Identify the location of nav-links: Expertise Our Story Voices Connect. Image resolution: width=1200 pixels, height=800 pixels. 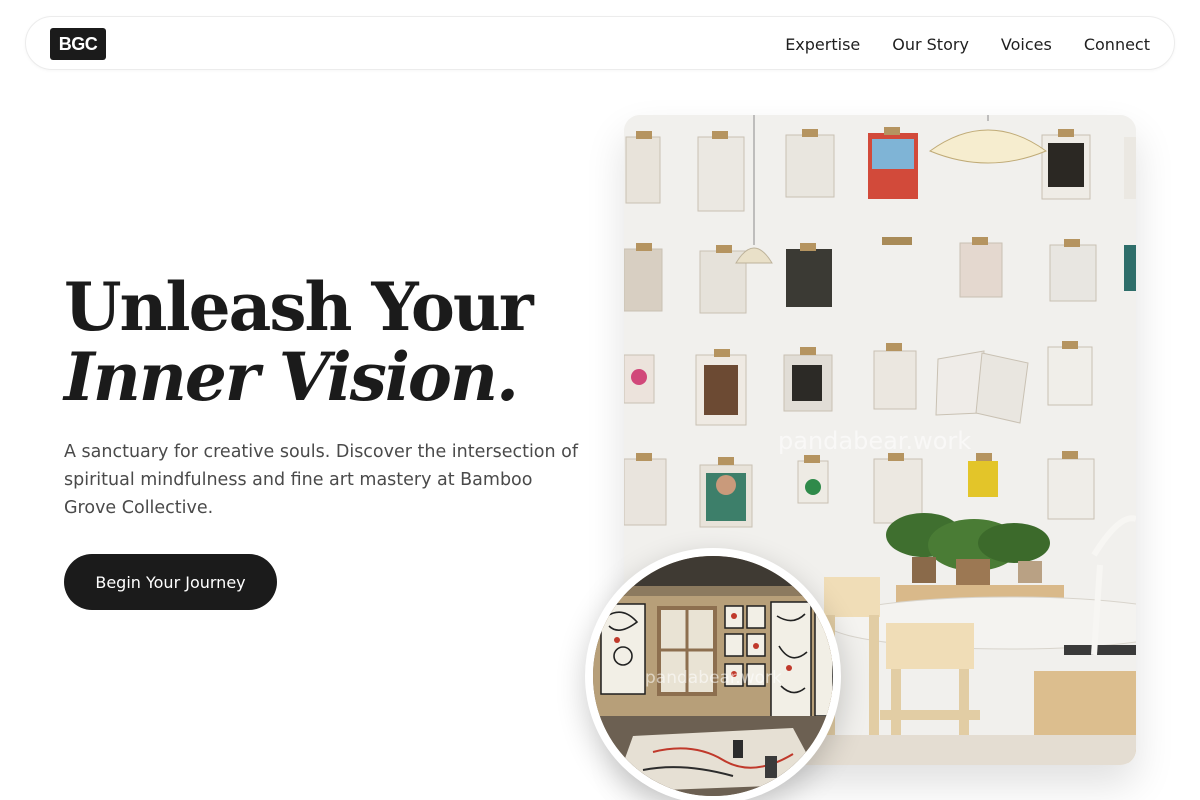
(967, 44).